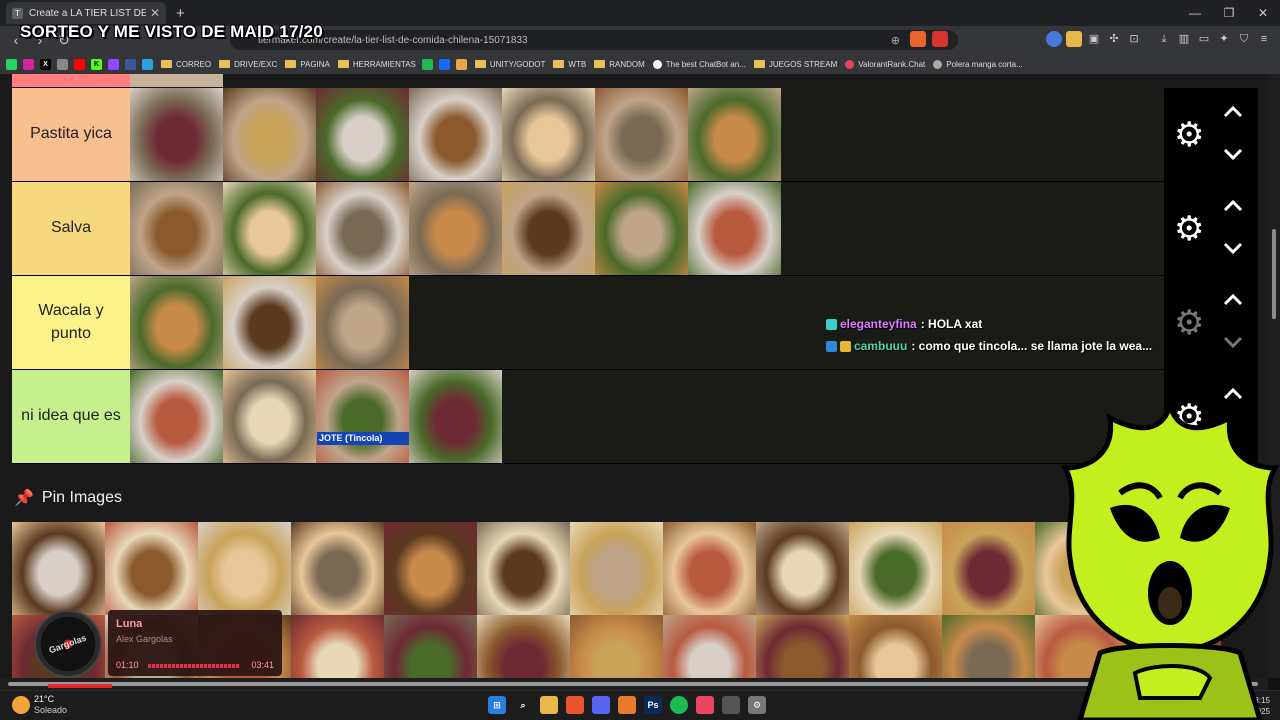 This screenshot has width=1280, height=720. I want to click on bookmark-unity: UNITY/GODOT, so click(509, 64).